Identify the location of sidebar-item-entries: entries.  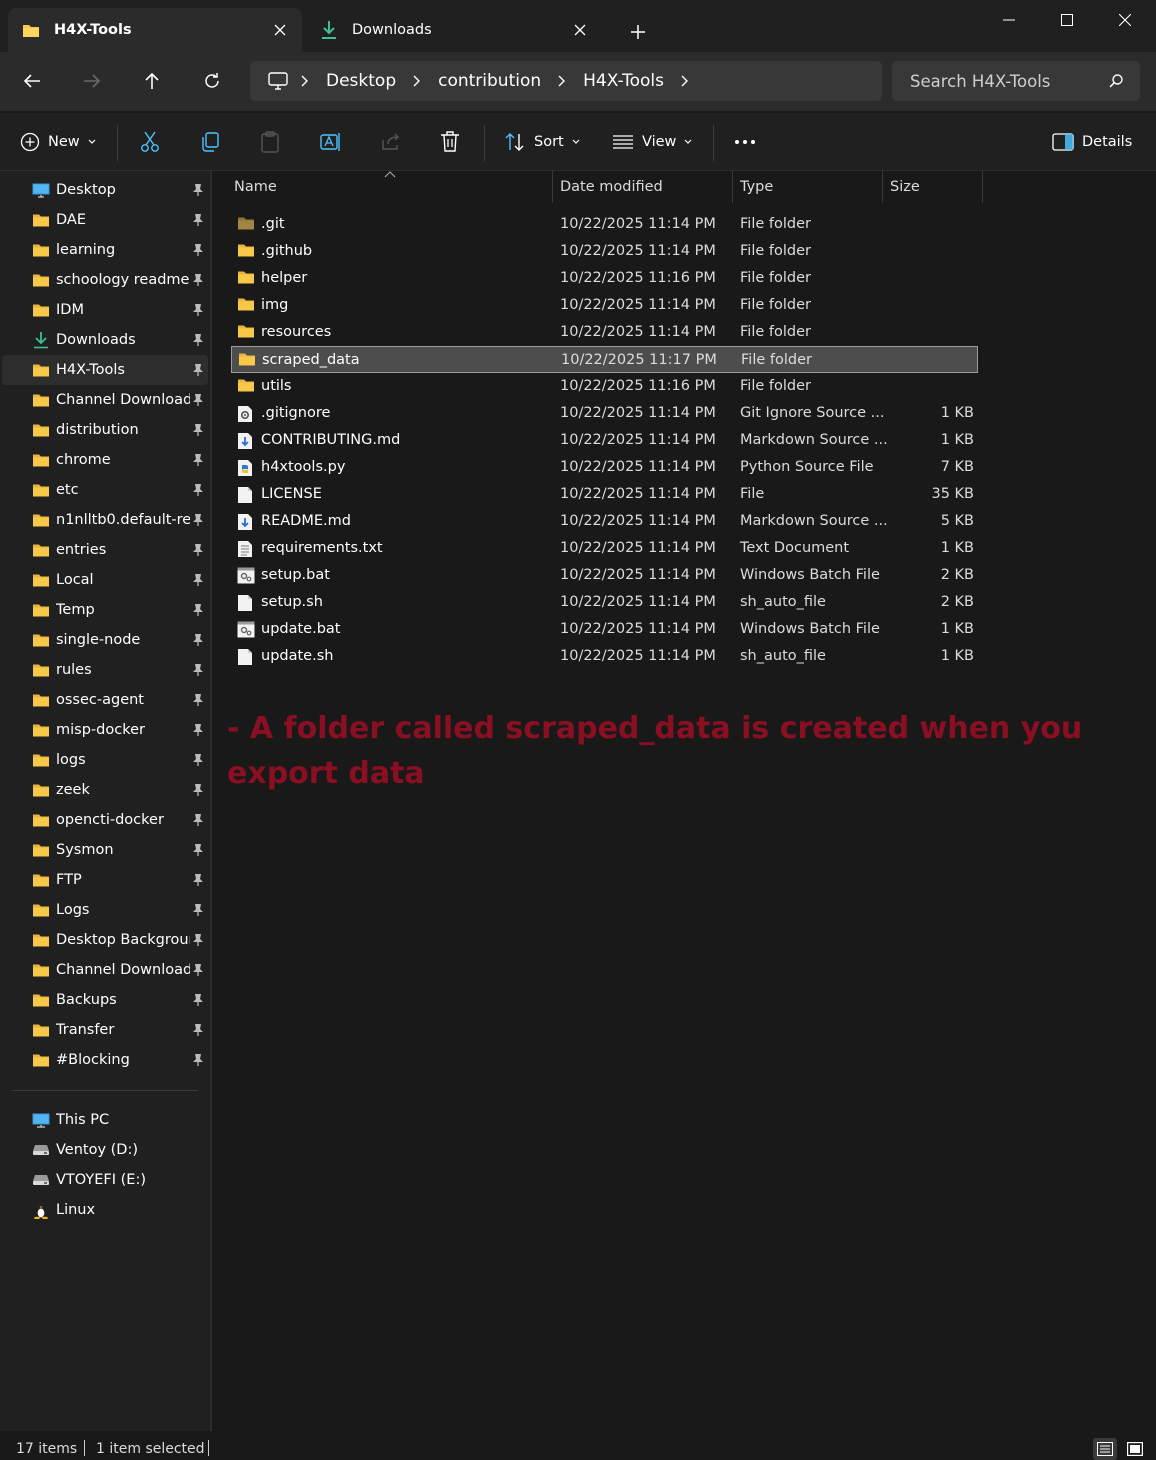
(105, 550).